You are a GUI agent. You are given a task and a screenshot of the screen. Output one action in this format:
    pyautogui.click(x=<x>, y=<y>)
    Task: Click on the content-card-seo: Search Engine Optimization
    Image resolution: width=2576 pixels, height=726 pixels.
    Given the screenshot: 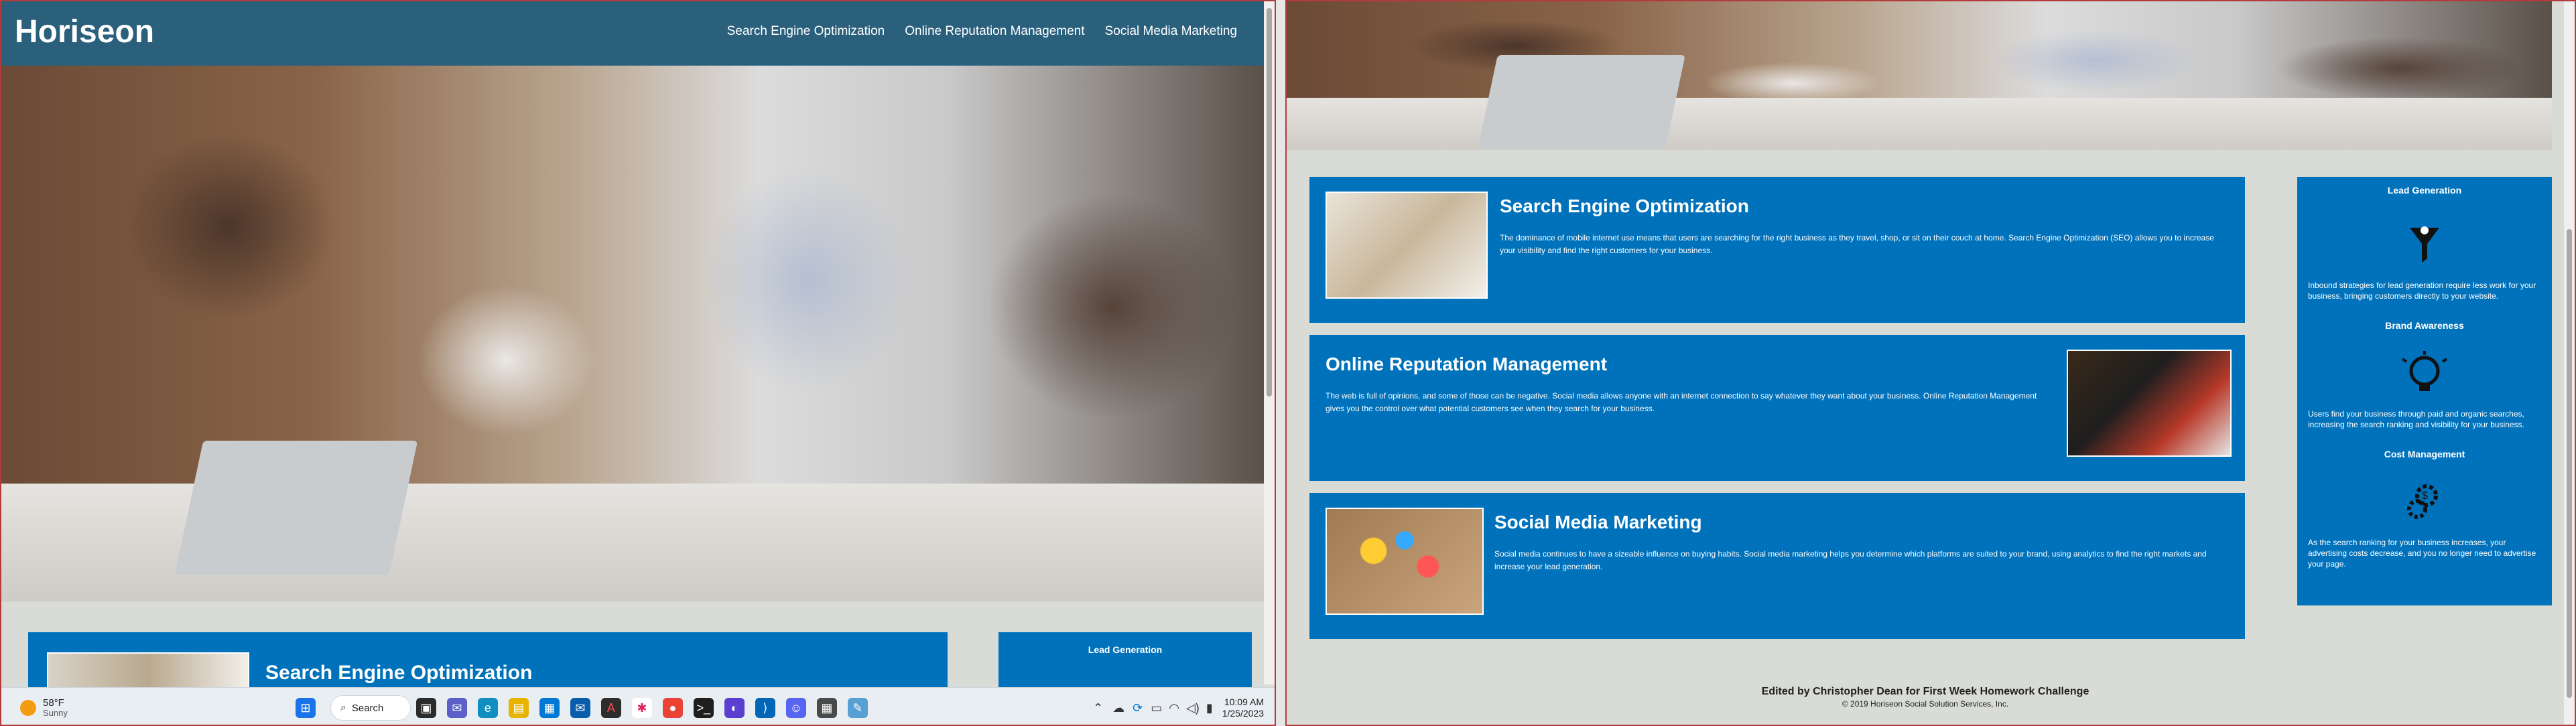 What is the action you would take?
    pyautogui.click(x=488, y=662)
    